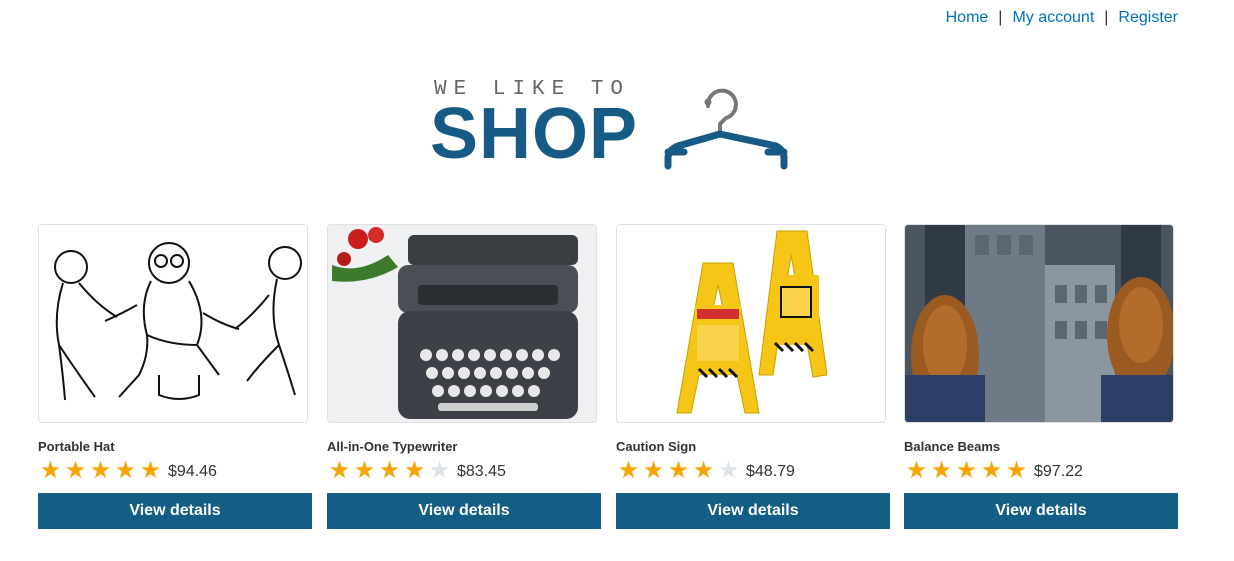  I want to click on rating-row: ★ ★ ★ ★ ★ $94.46, so click(175, 470).